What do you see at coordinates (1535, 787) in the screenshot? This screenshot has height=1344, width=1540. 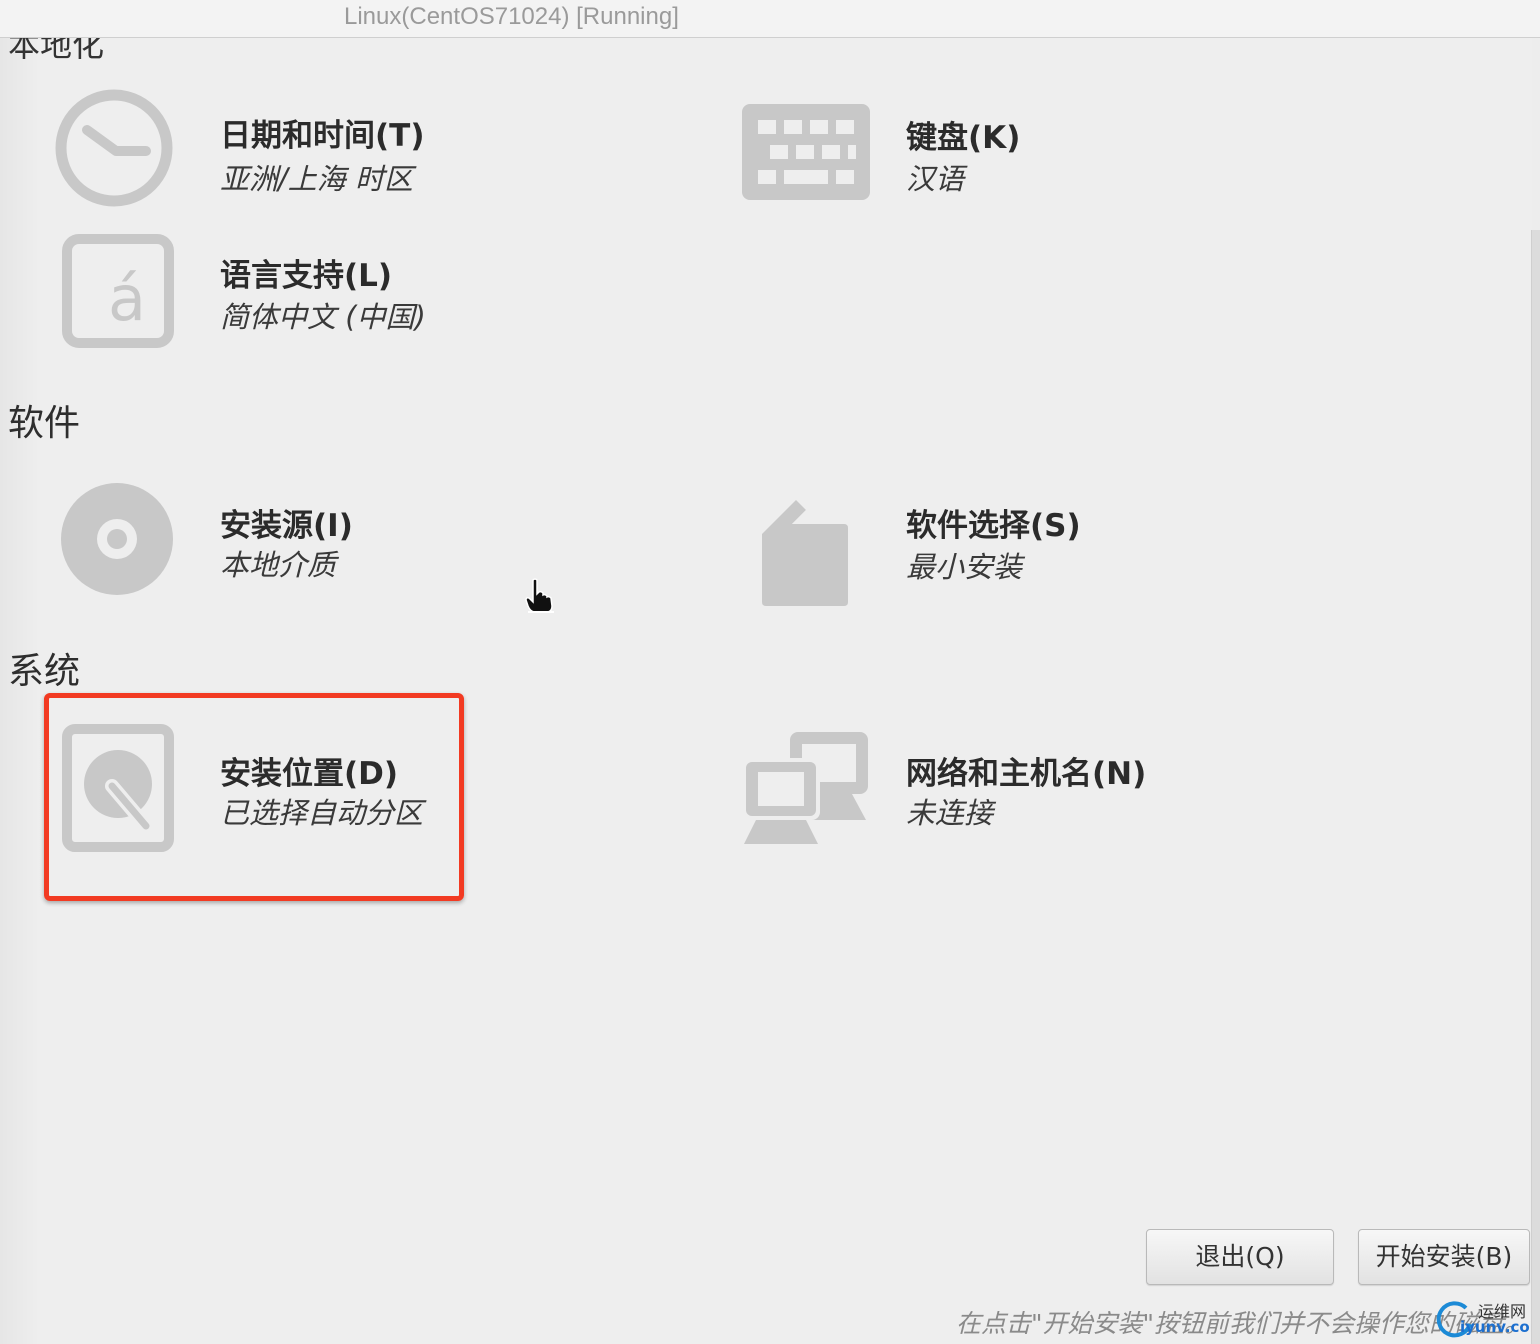 I see `vertical-scrollbar` at bounding box center [1535, 787].